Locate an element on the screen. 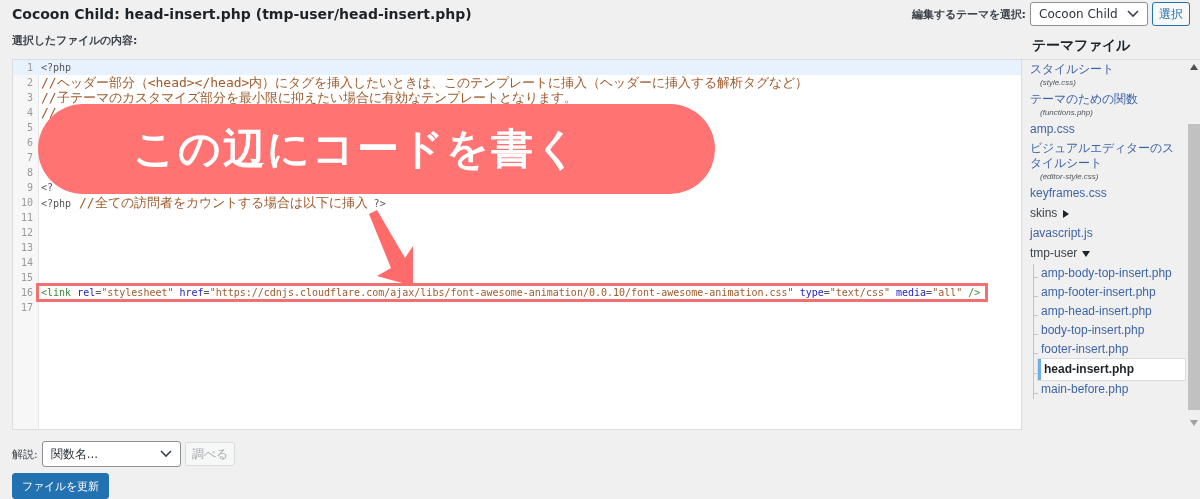  caret-down-icon is located at coordinates (1086, 253).